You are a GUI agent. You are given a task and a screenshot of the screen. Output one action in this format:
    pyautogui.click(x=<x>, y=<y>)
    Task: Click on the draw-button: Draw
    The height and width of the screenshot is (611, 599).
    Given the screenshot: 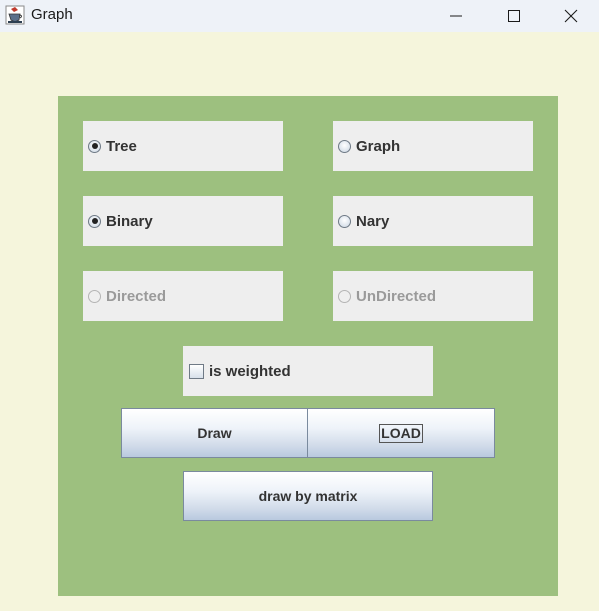 What is the action you would take?
    pyautogui.click(x=214, y=433)
    